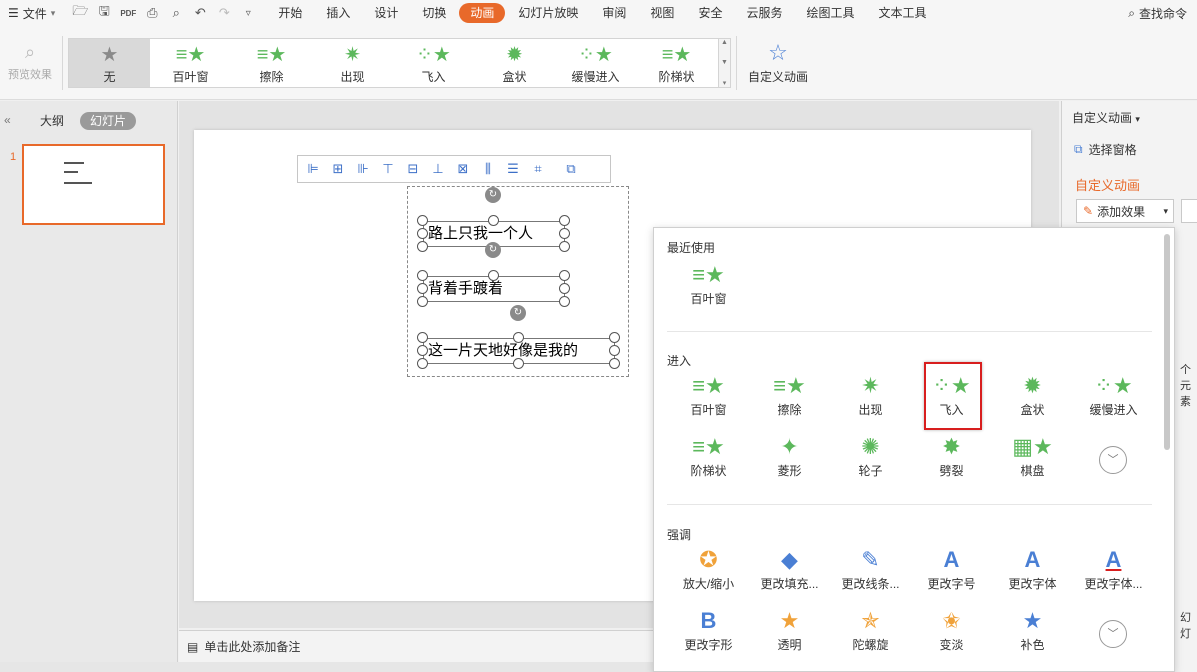 Image resolution: width=1197 pixels, height=672 pixels. Describe the element at coordinates (224, 13) in the screenshot. I see `redo-icon: ↷` at that location.